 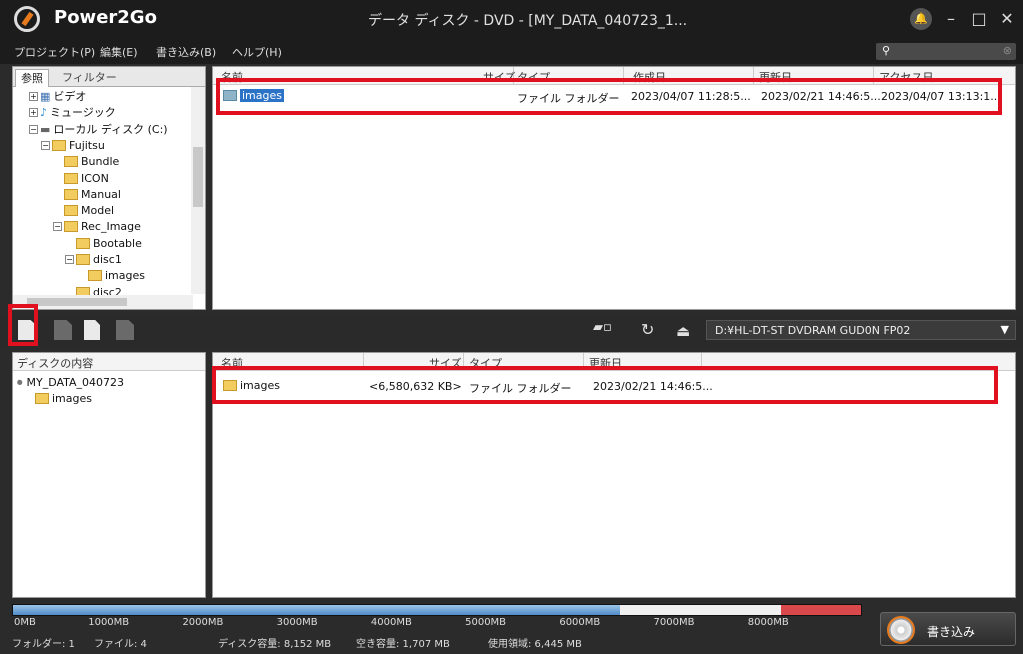 What do you see at coordinates (647, 329) in the screenshot?
I see `refresh-icon: ↻` at bounding box center [647, 329].